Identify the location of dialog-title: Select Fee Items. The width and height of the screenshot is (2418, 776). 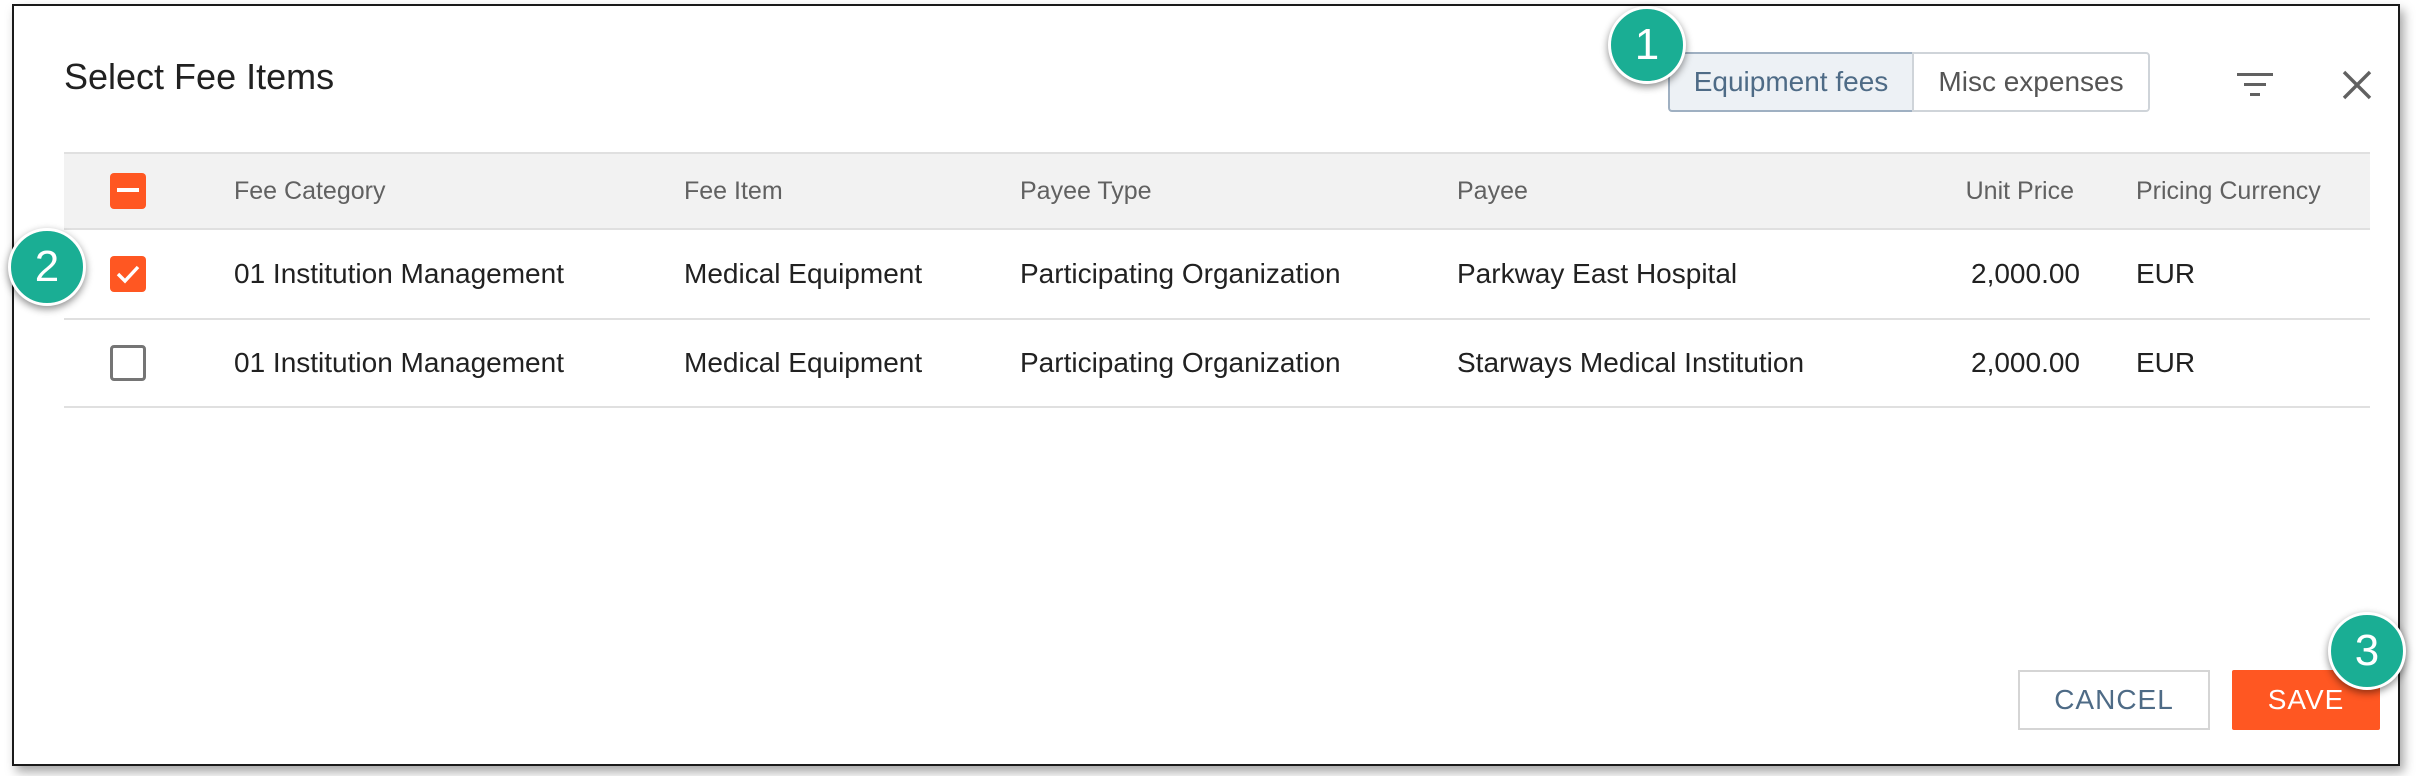
(199, 76).